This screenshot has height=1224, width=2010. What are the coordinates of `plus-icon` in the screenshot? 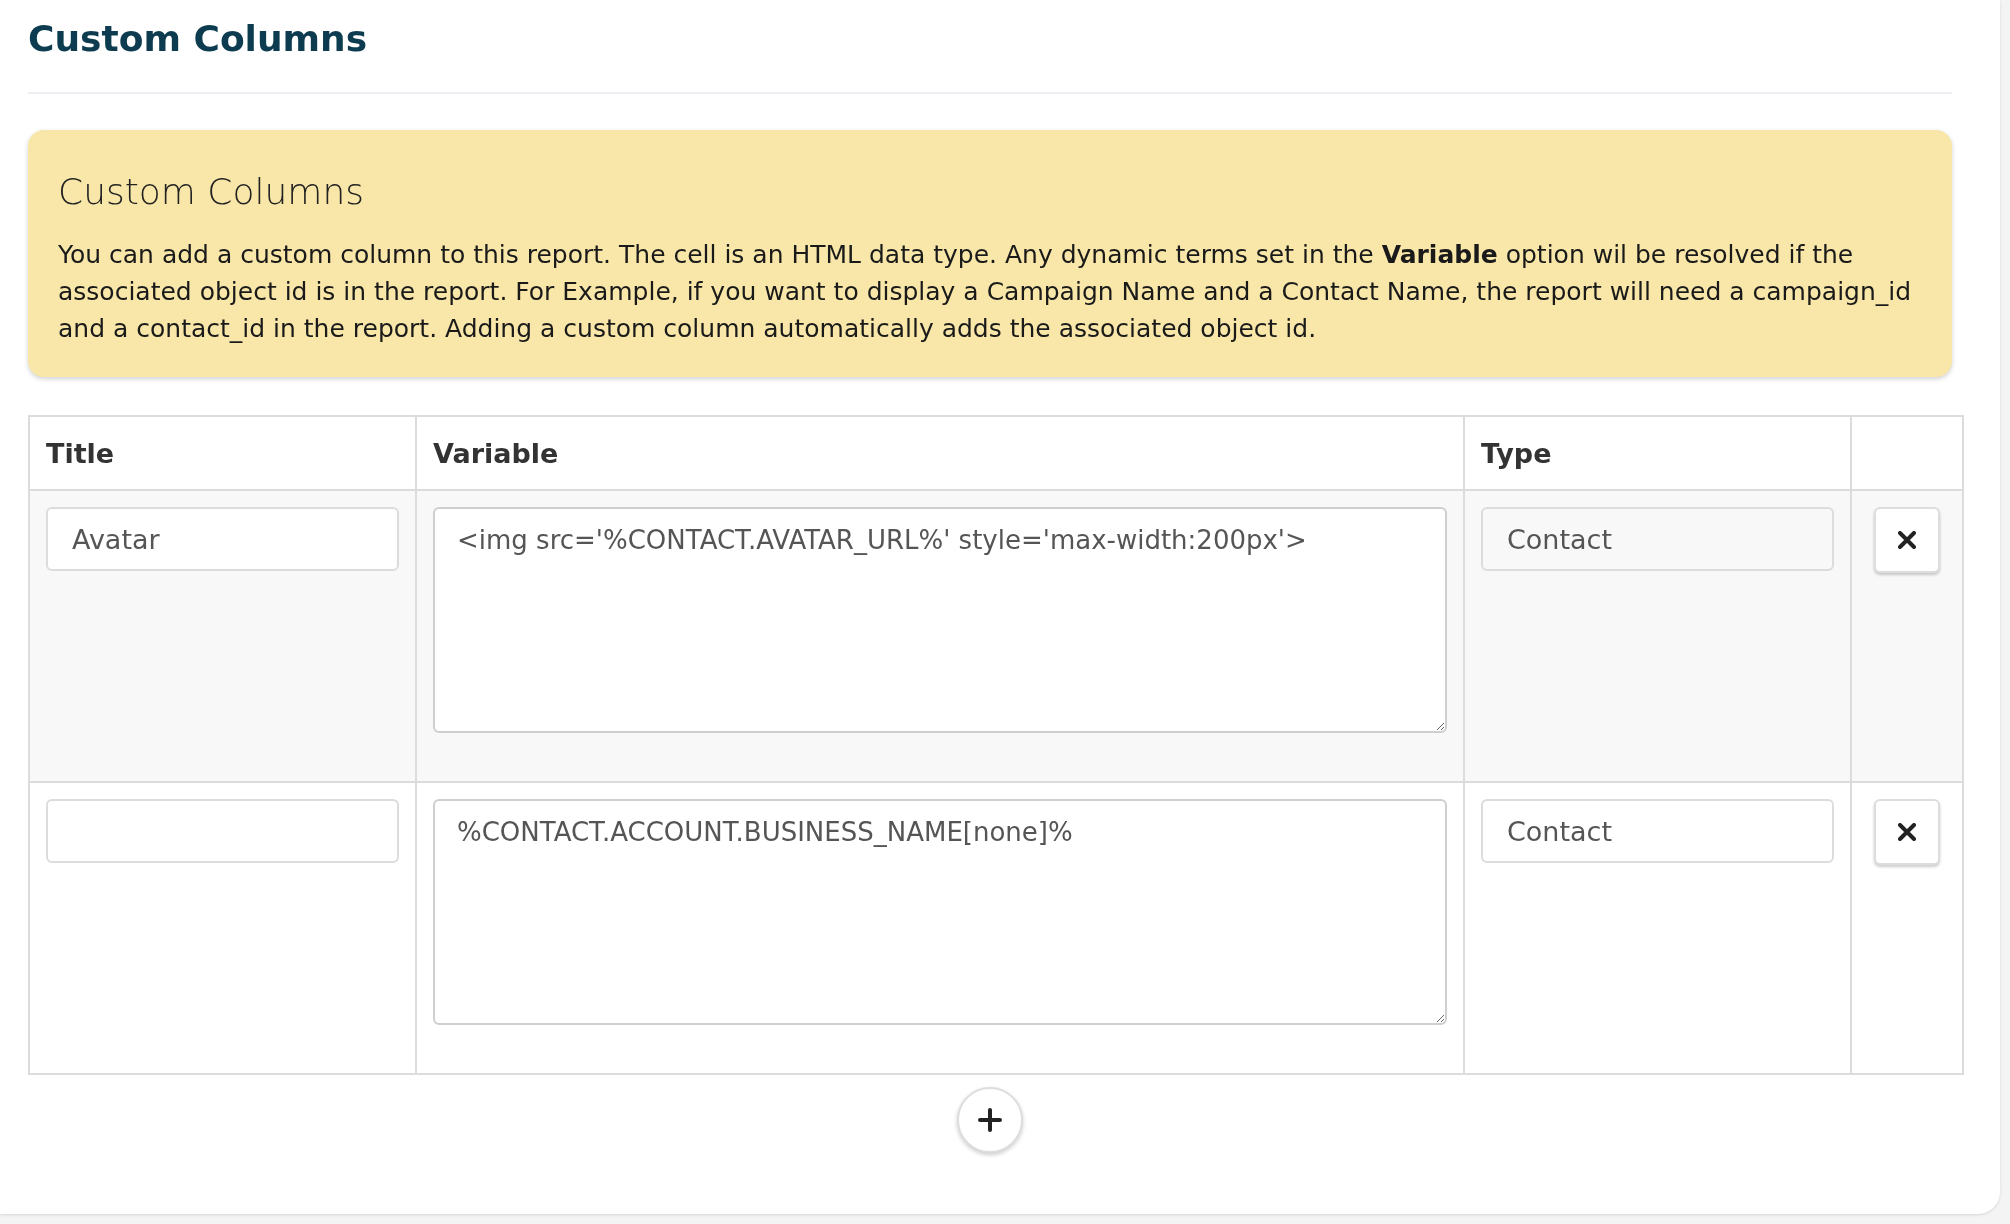 It's located at (990, 1120).